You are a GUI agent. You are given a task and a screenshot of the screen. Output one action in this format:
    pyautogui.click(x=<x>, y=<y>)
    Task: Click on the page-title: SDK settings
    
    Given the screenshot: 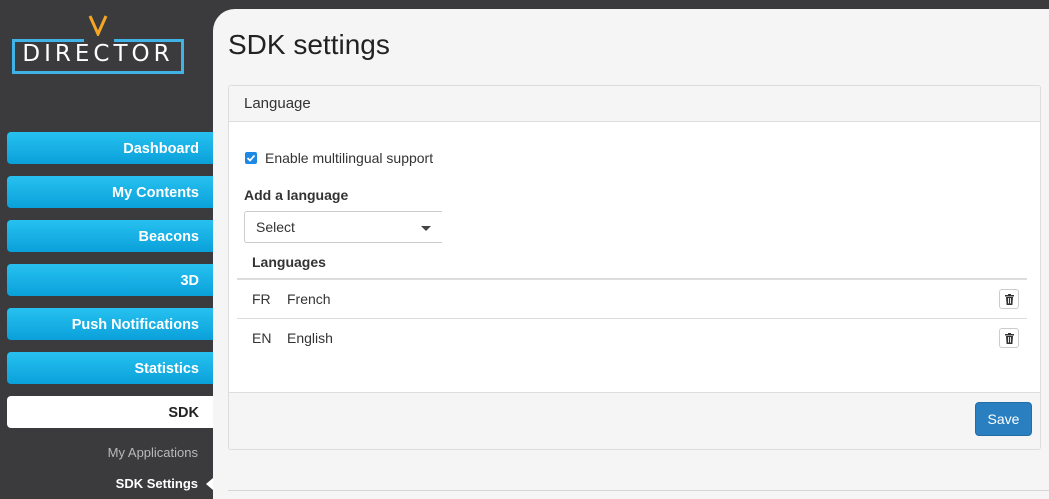 What is the action you would take?
    pyautogui.click(x=309, y=44)
    